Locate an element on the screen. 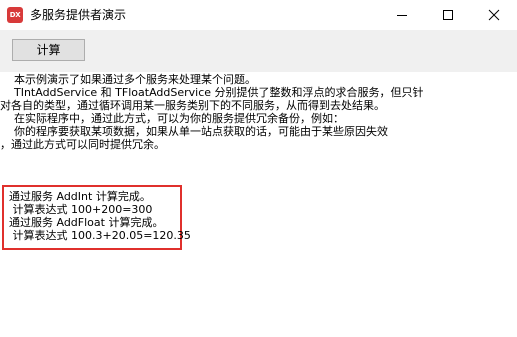 The width and height of the screenshot is (517, 337). description-line-4: 在实际程序中，通过此方式，可以为你的服务提供冗余备份，例如： is located at coordinates (172, 118).